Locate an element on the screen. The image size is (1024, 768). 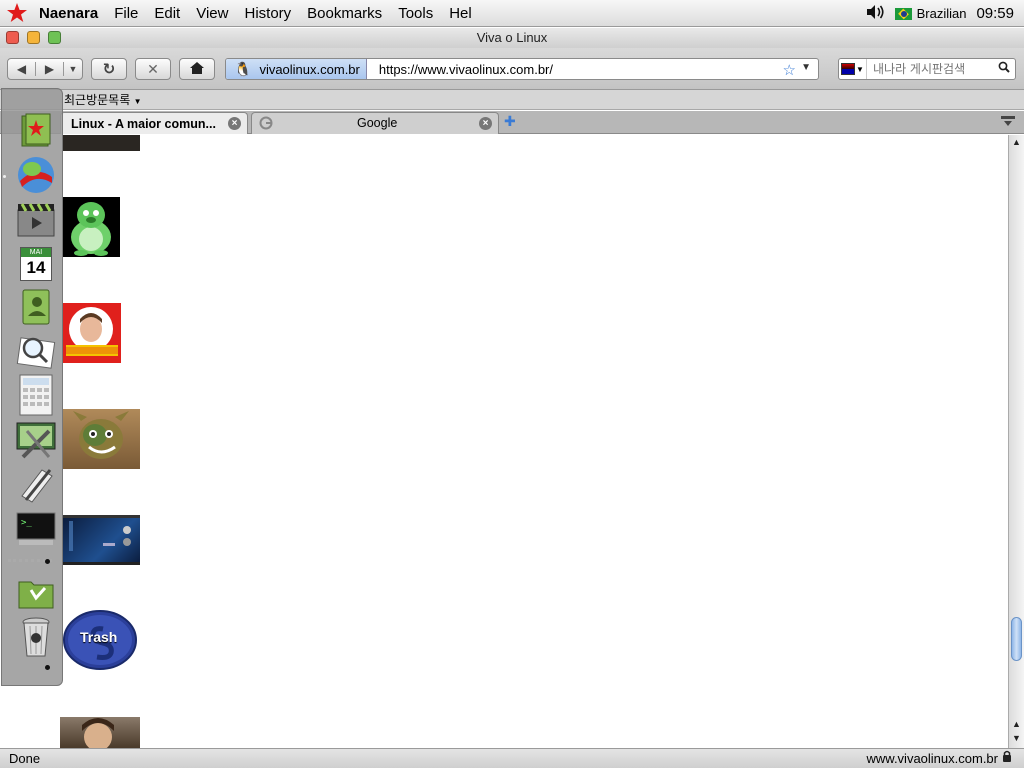
menu-edit: Edit is located at coordinates (167, 13).